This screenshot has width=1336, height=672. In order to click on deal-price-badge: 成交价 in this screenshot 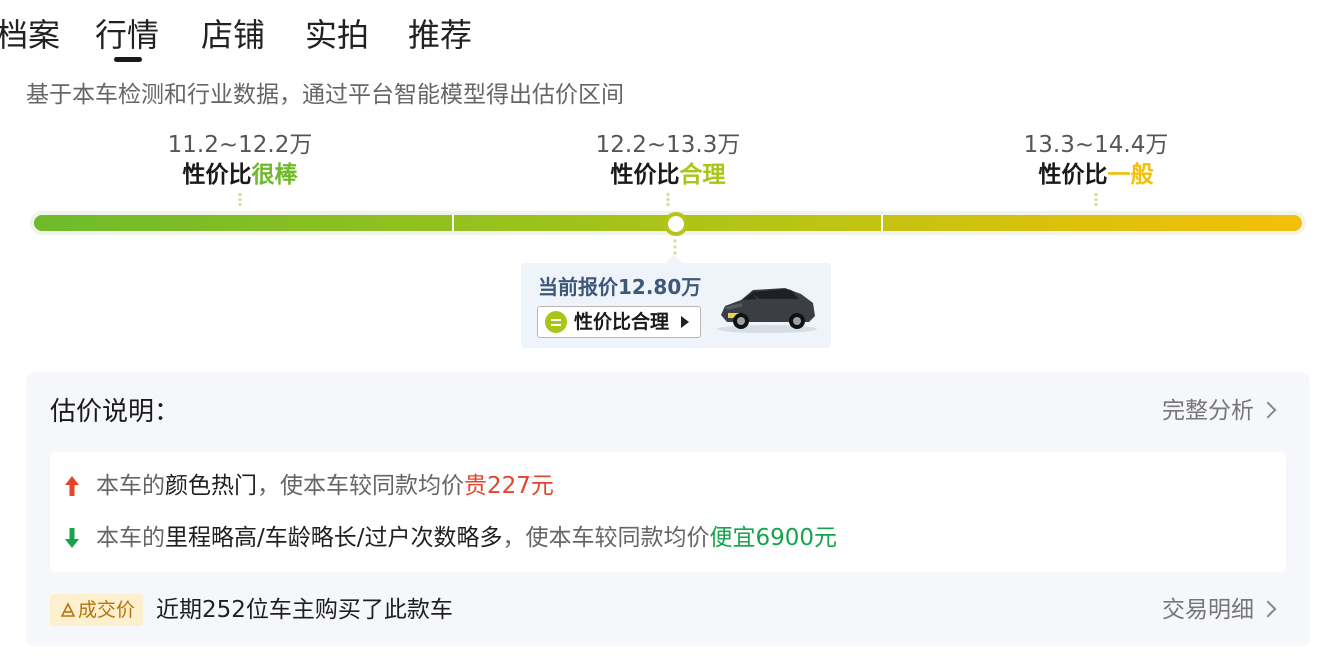, I will do `click(97, 610)`.